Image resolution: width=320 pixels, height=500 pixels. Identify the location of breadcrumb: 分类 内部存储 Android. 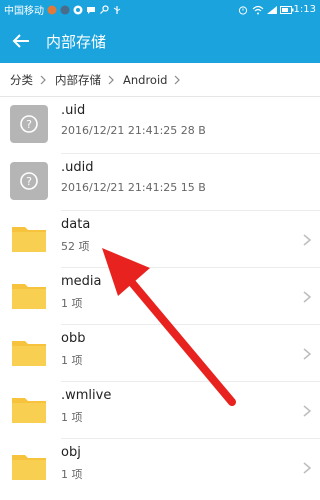
(160, 80).